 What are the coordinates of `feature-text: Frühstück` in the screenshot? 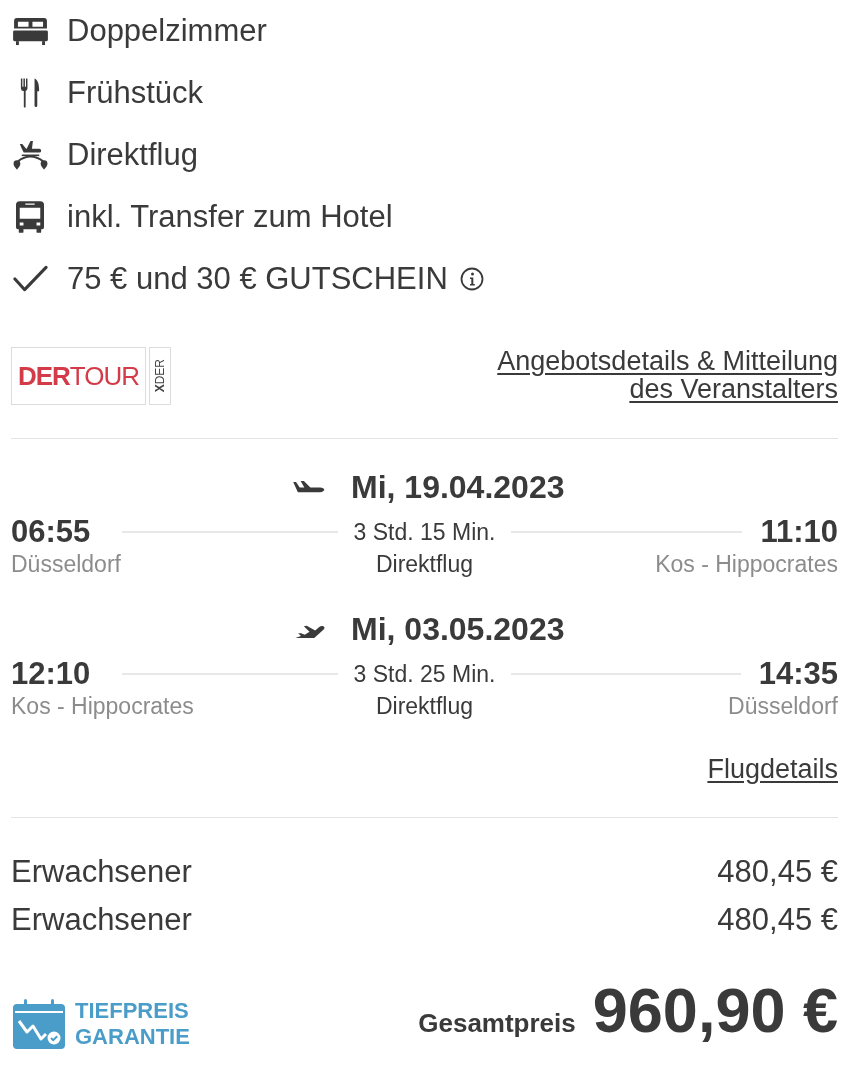 It's located at (135, 93).